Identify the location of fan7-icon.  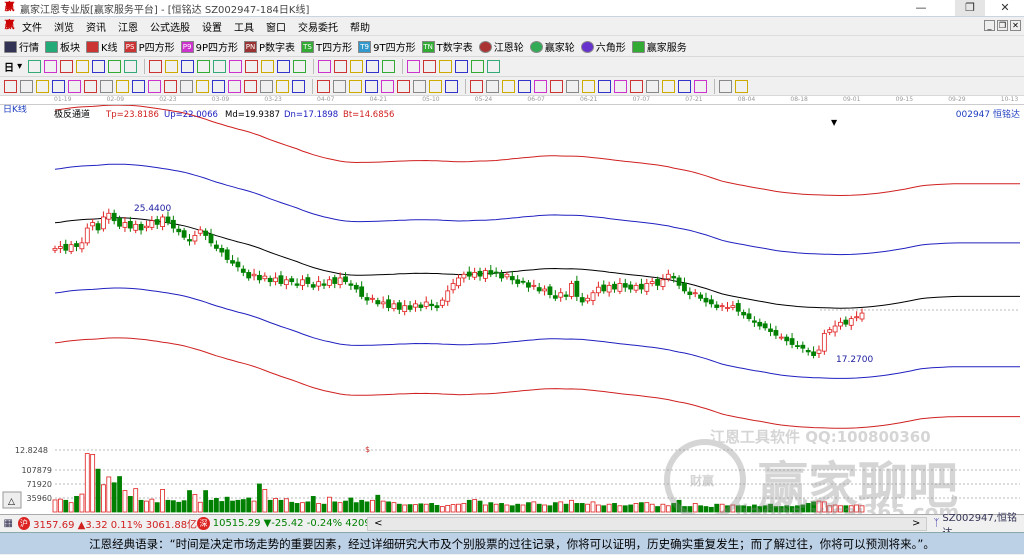
(700, 86).